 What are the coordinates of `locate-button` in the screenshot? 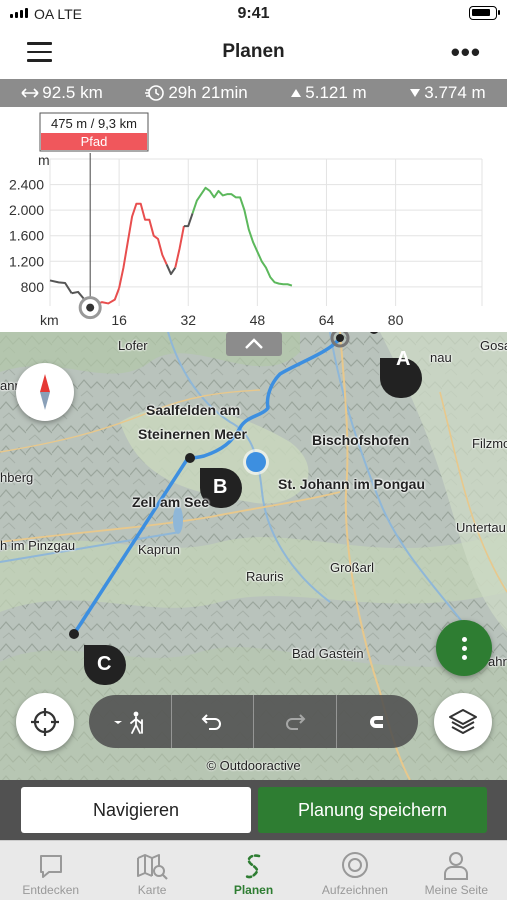 It's located at (45, 722).